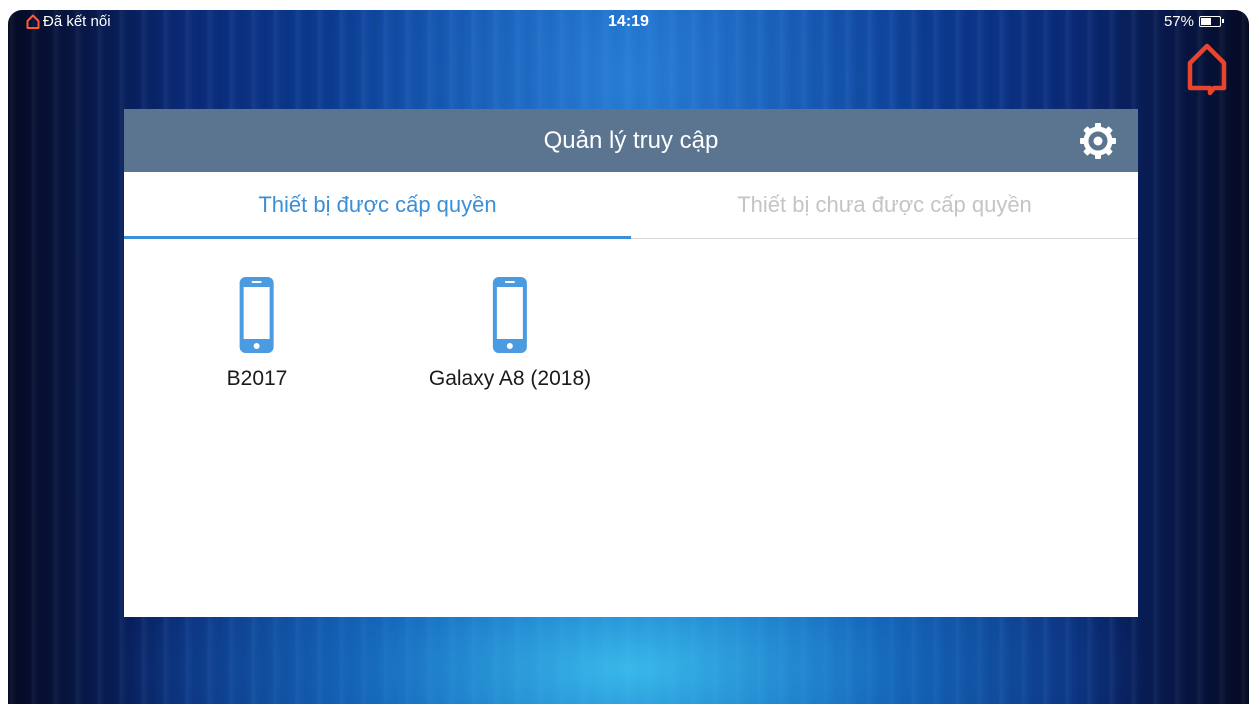 This screenshot has width=1257, height=704. What do you see at coordinates (257, 378) in the screenshot?
I see `device-name: B2017` at bounding box center [257, 378].